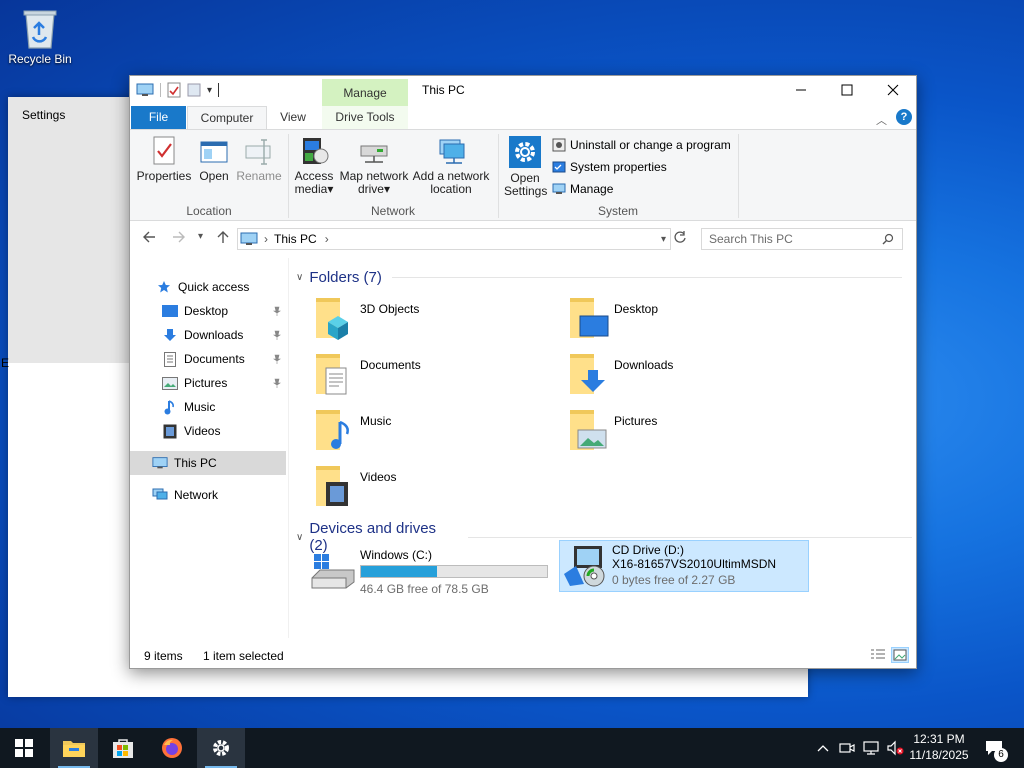  What do you see at coordinates (194, 90) in the screenshot?
I see `new-folder-qat-icon` at bounding box center [194, 90].